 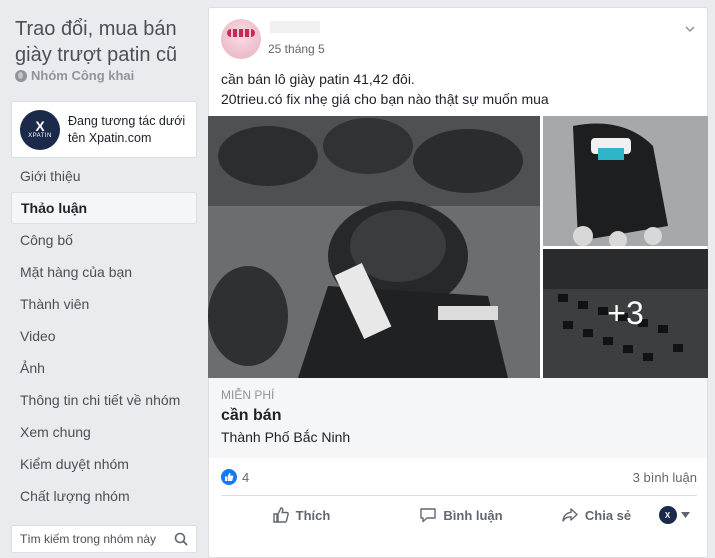 What do you see at coordinates (104, 464) in the screenshot?
I see `nav-item-moderation: Kiểm duyệt nhóm` at bounding box center [104, 464].